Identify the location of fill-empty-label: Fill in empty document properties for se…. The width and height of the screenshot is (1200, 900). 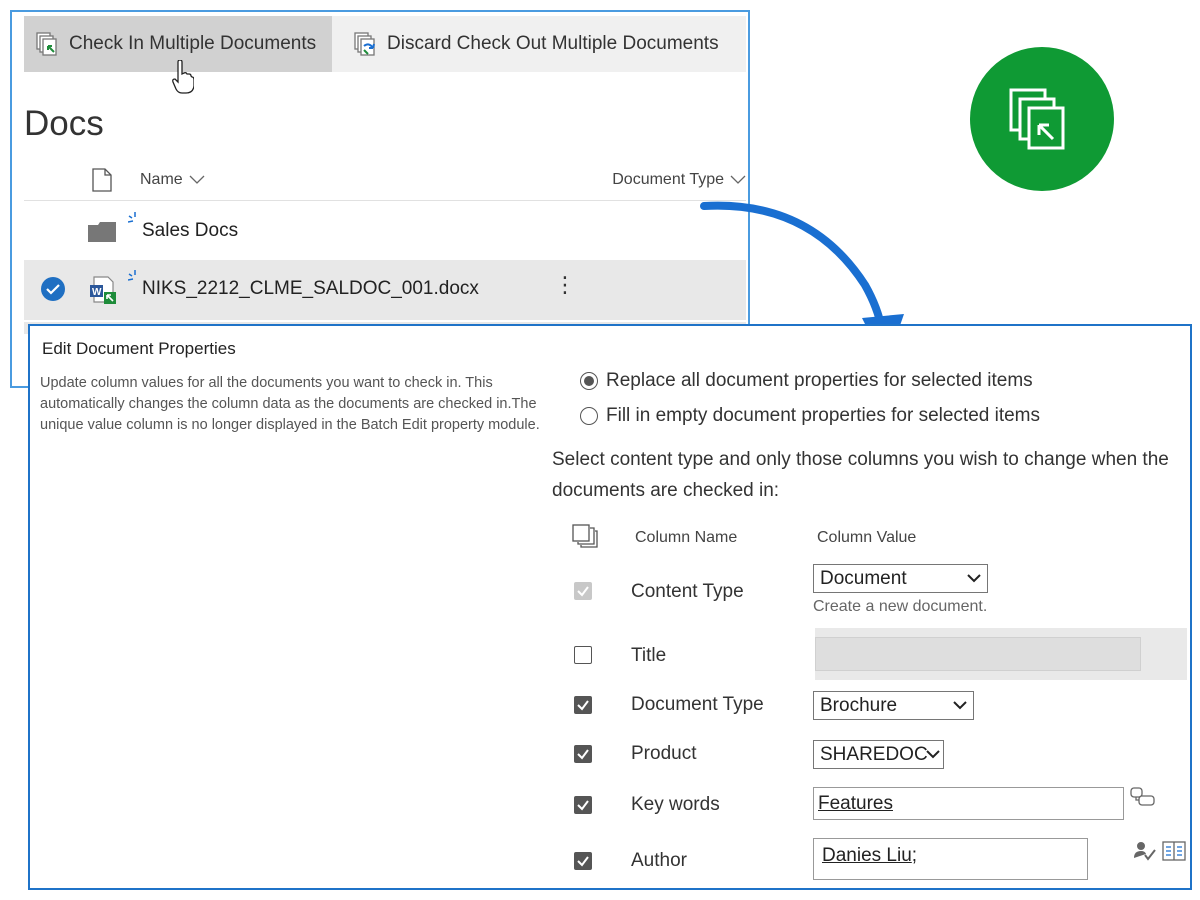
(823, 415).